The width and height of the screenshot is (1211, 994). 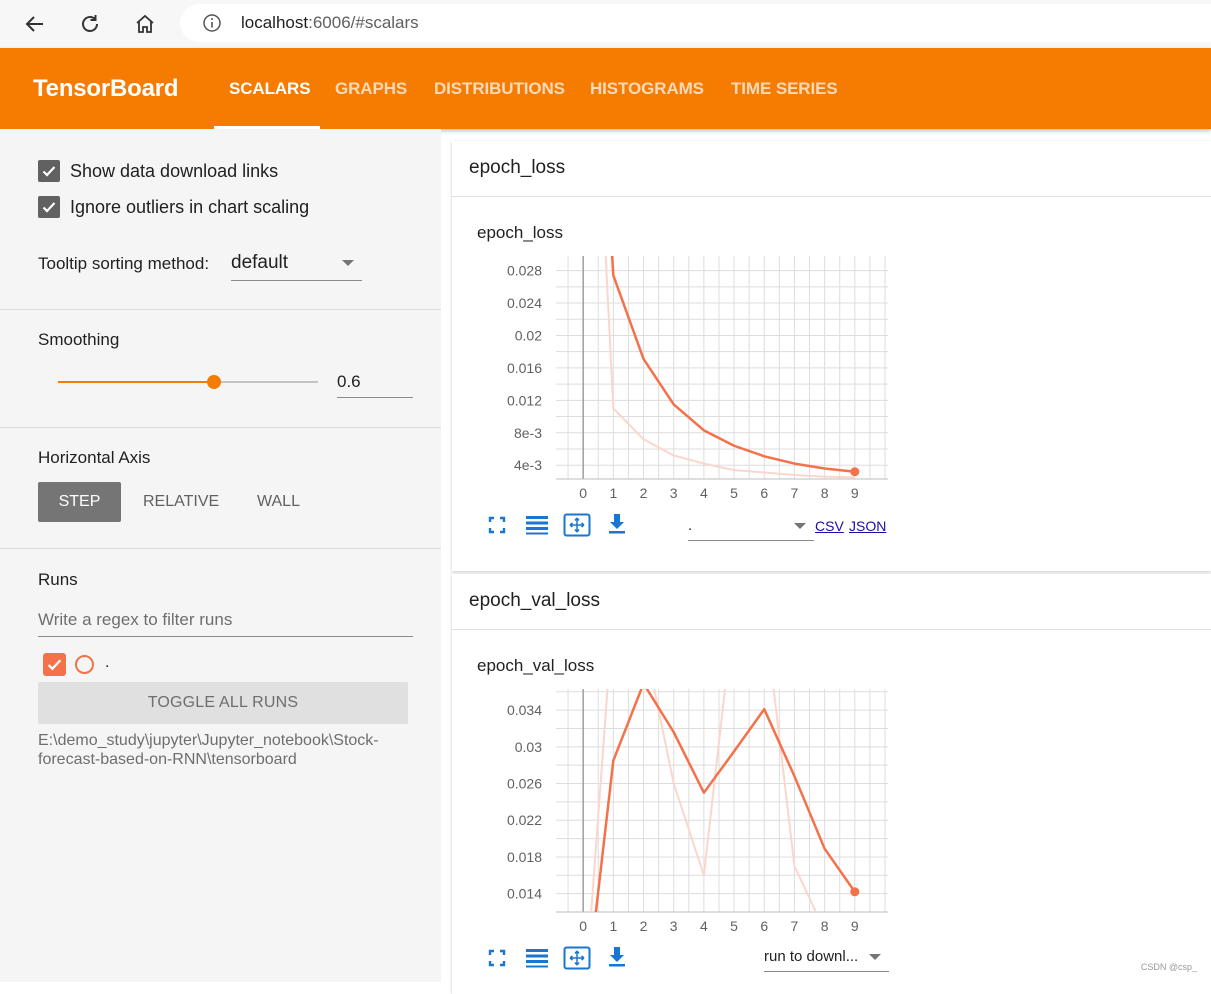 What do you see at coordinates (829, 526) in the screenshot?
I see `csv-link: CSV` at bounding box center [829, 526].